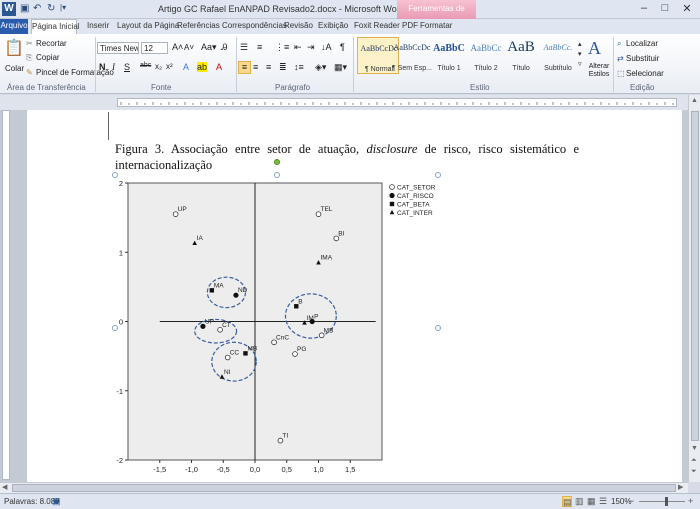 This screenshot has width=700, height=509. What do you see at coordinates (599, 71) in the screenshot?
I see `change-styles-button: Alterar Estilos` at bounding box center [599, 71].